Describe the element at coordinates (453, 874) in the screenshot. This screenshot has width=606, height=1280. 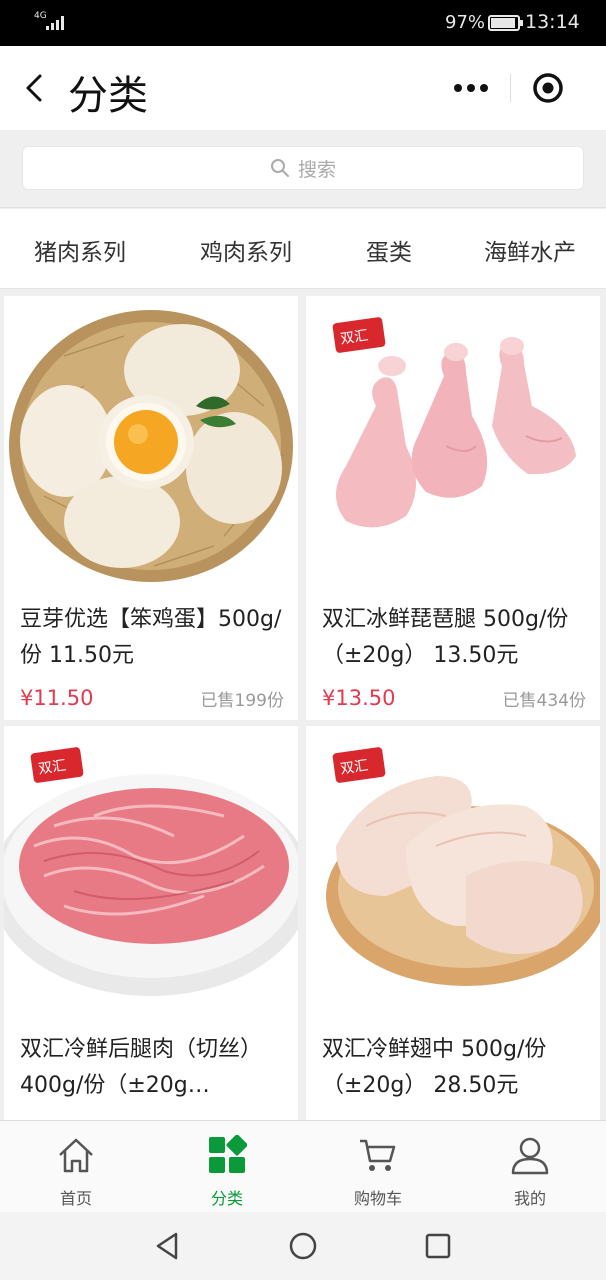
I see `product-image-chicken-wings: 双汇` at that location.